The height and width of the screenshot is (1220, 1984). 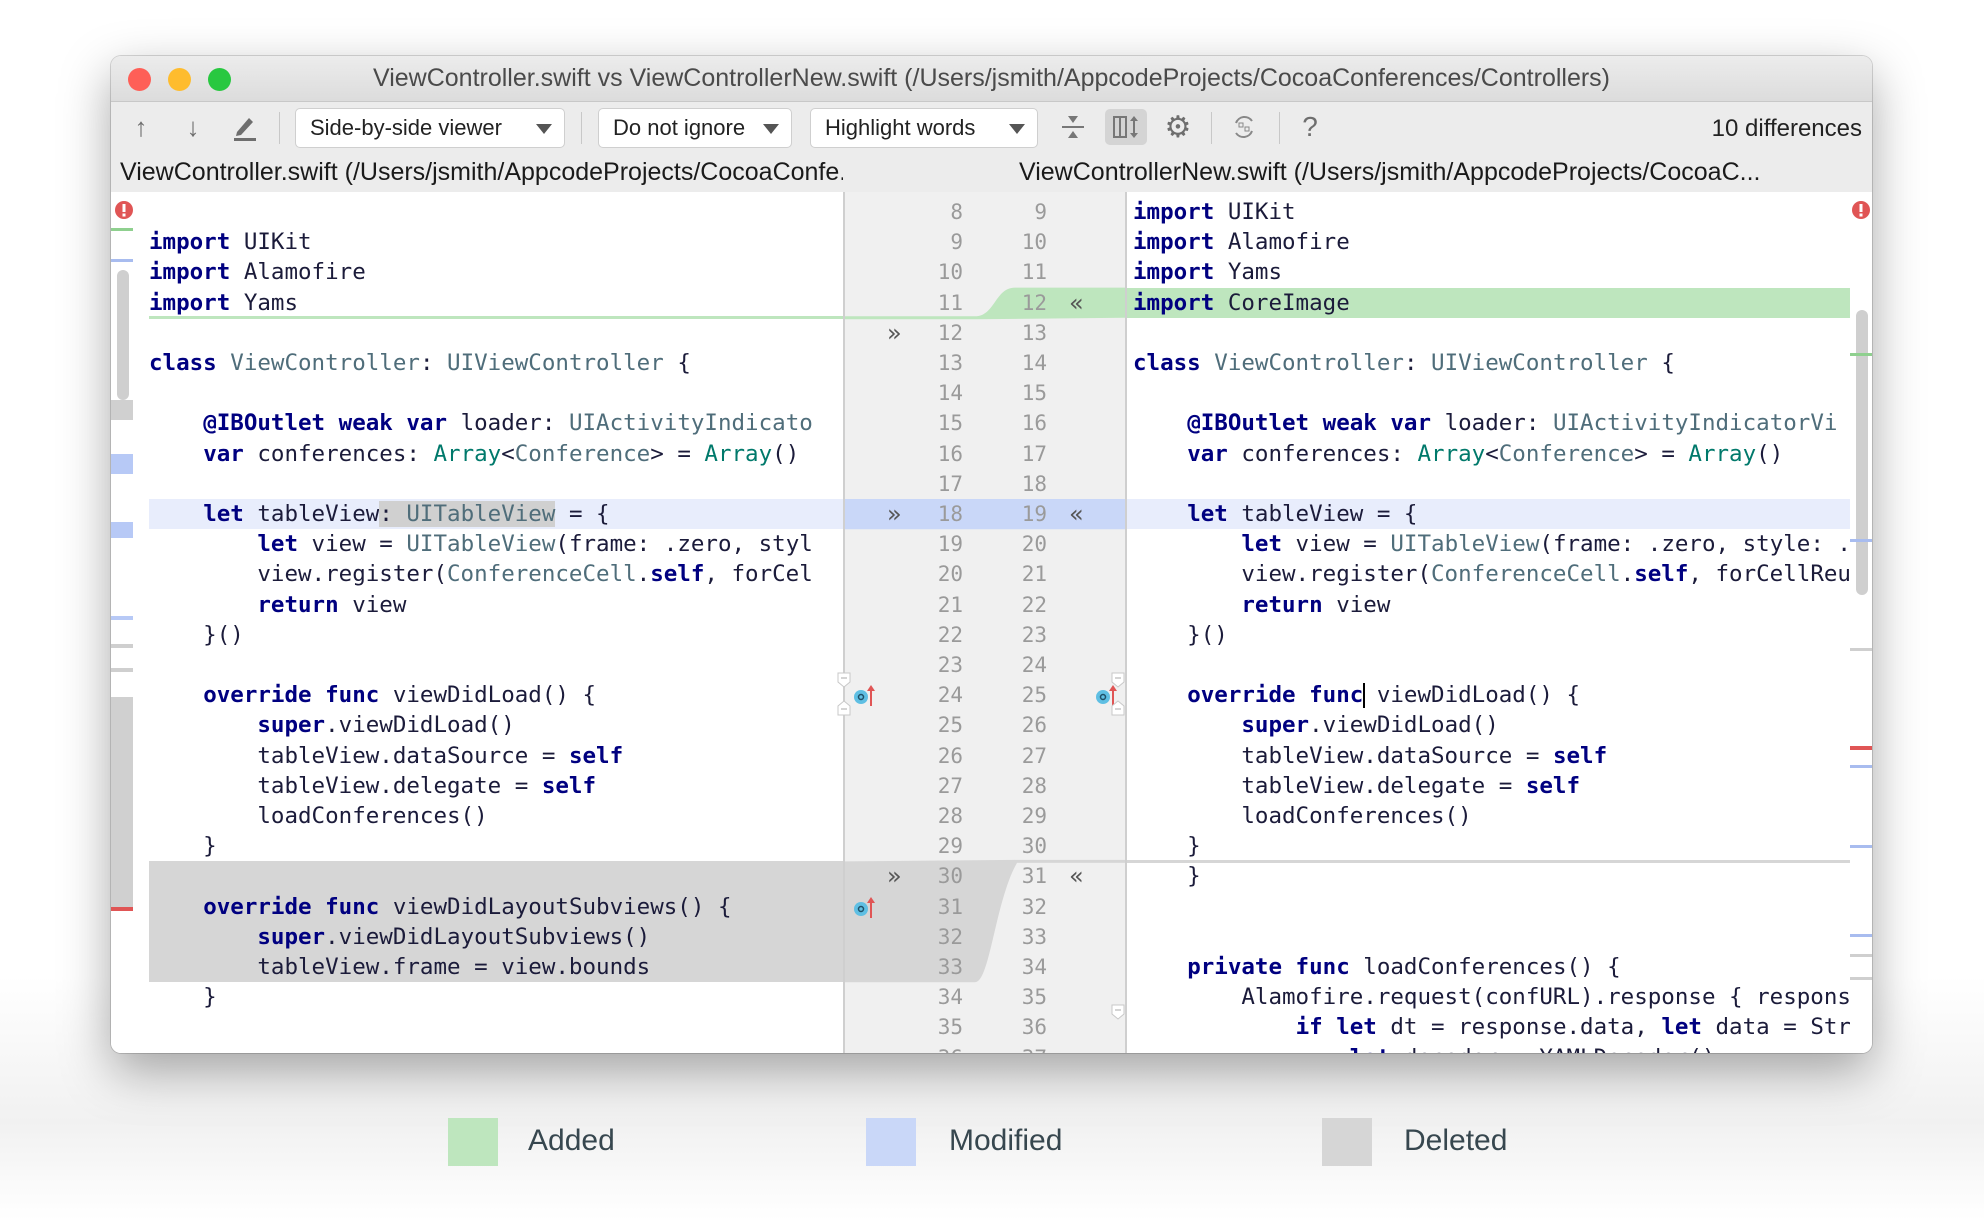 What do you see at coordinates (430, 128) in the screenshot?
I see `viewer-mode-dropdown: Side-by-side viewer` at bounding box center [430, 128].